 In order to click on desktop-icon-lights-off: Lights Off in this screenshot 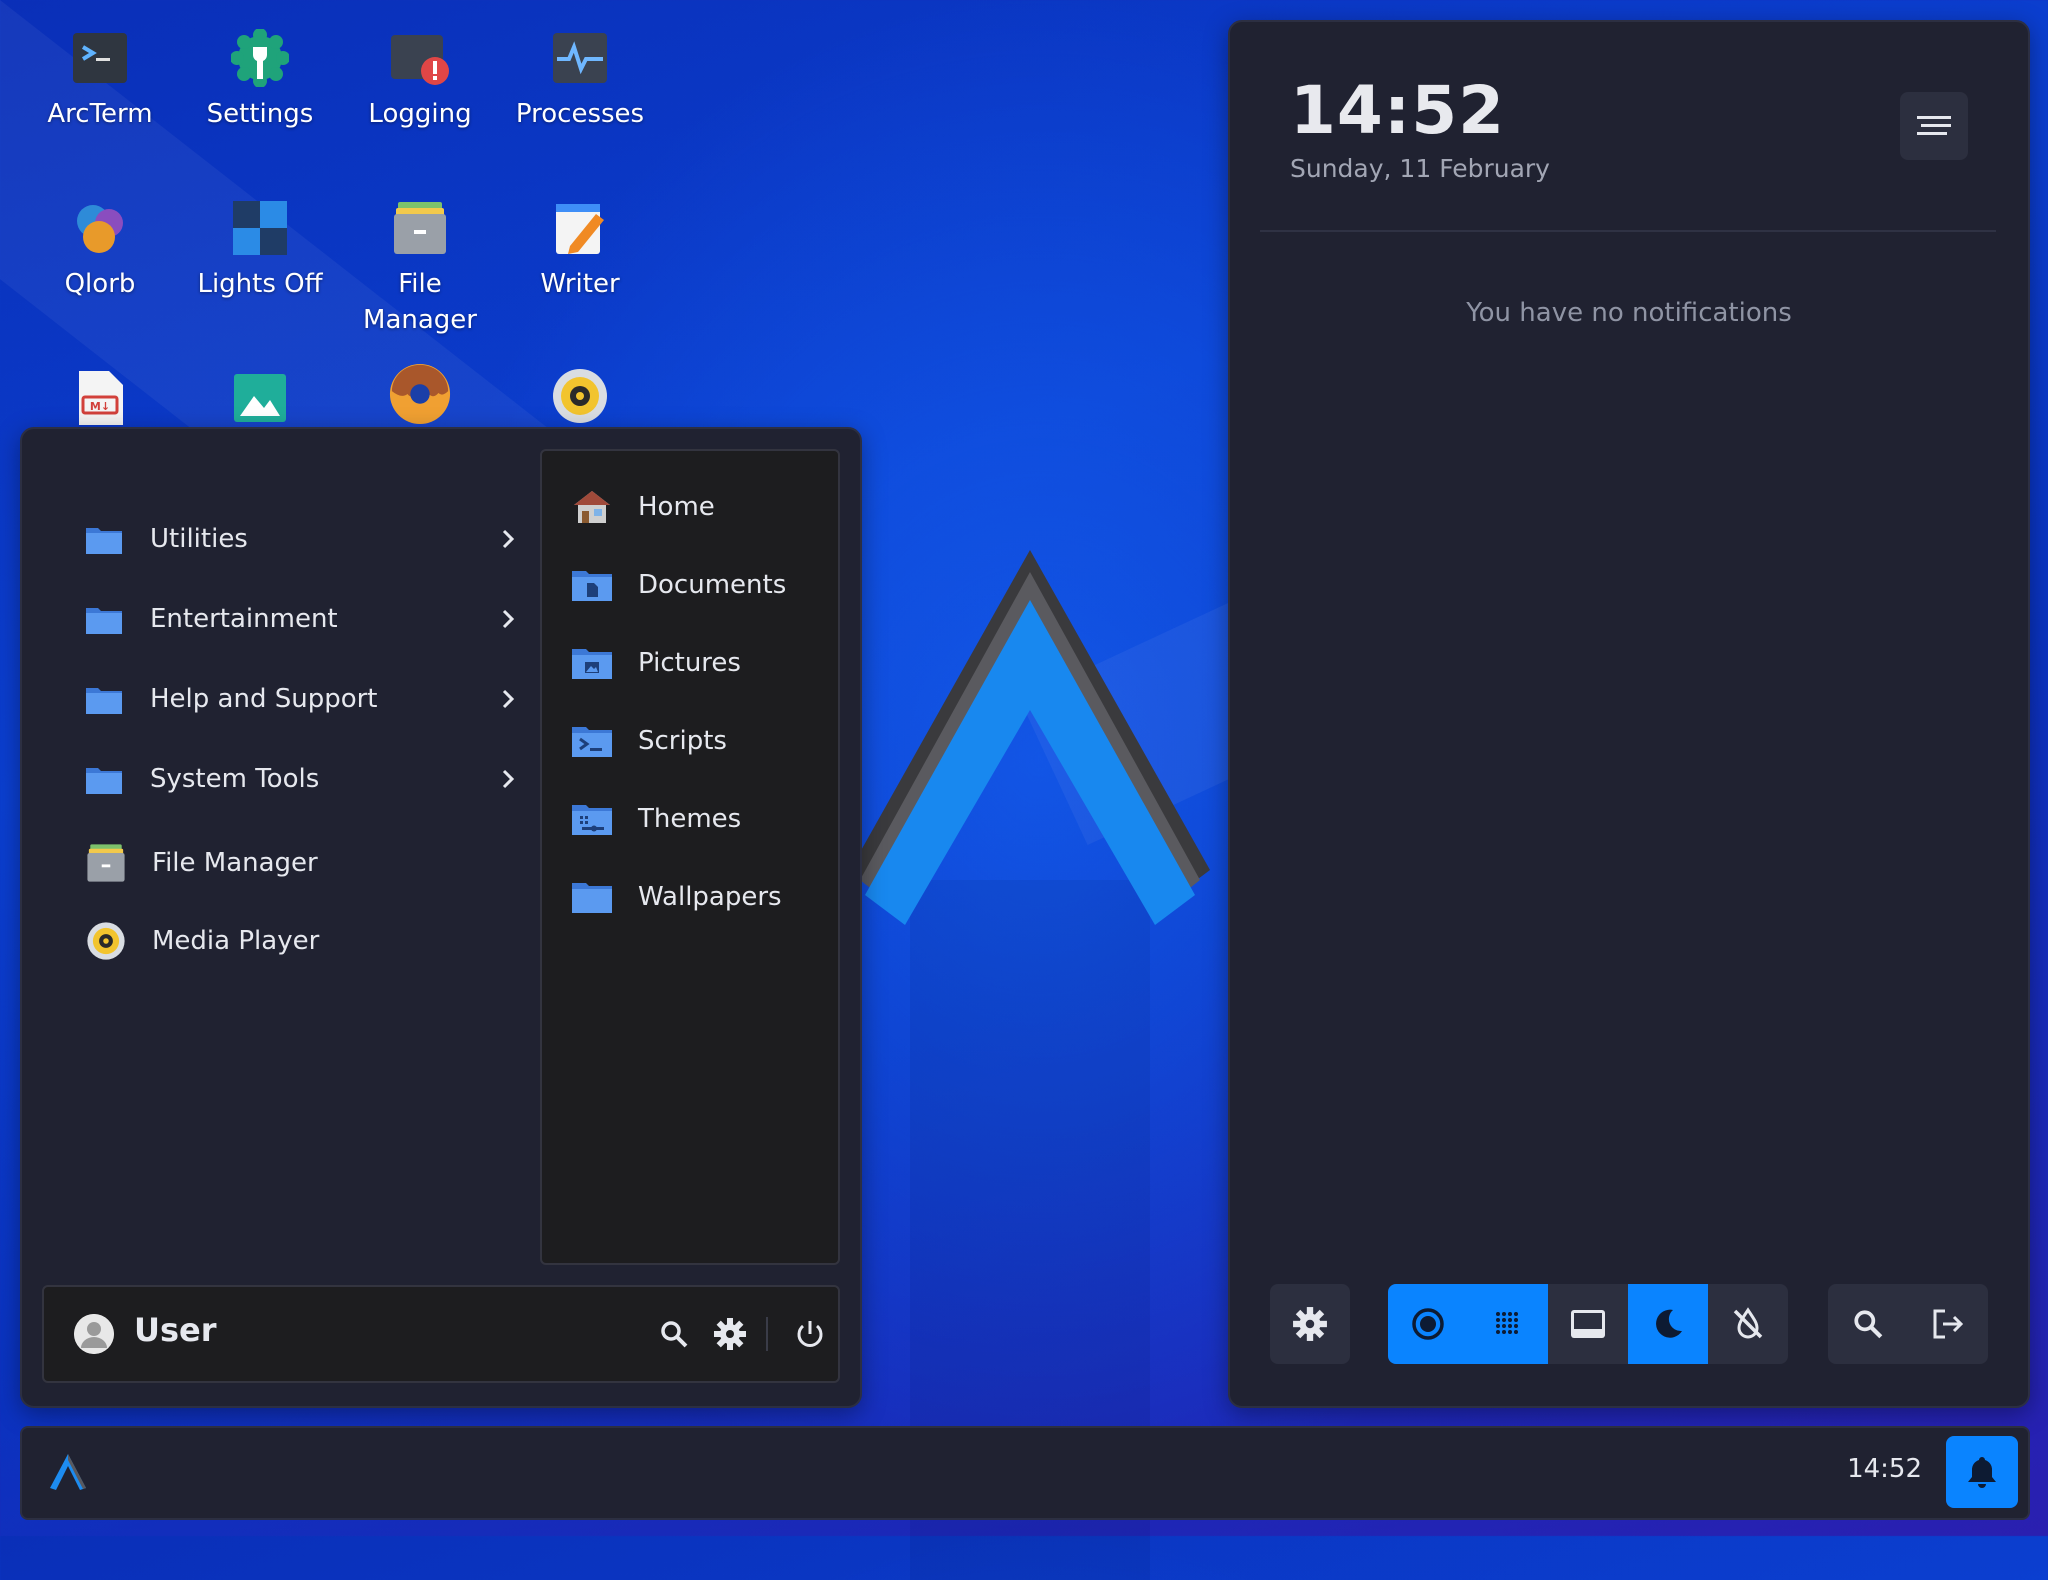, I will do `click(260, 249)`.